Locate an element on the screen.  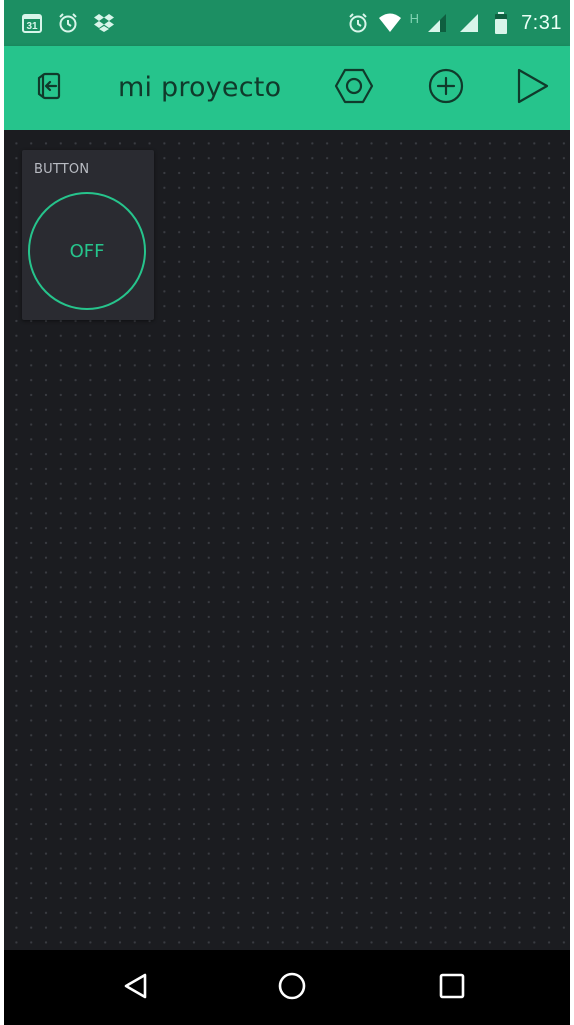
recents-icon is located at coordinates (452, 988).